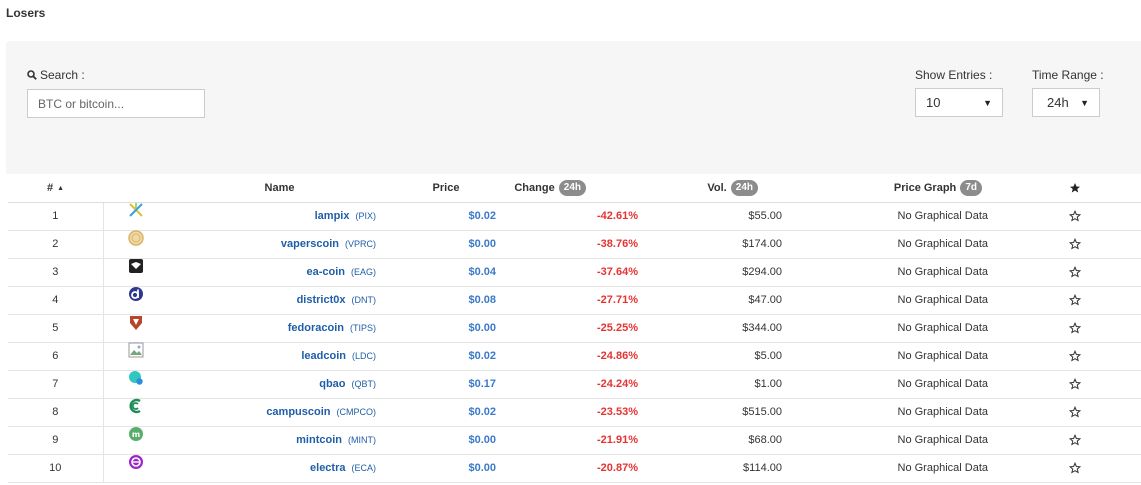  Describe the element at coordinates (279, 468) in the screenshot. I see `name-cell: electra (ECA)` at that location.